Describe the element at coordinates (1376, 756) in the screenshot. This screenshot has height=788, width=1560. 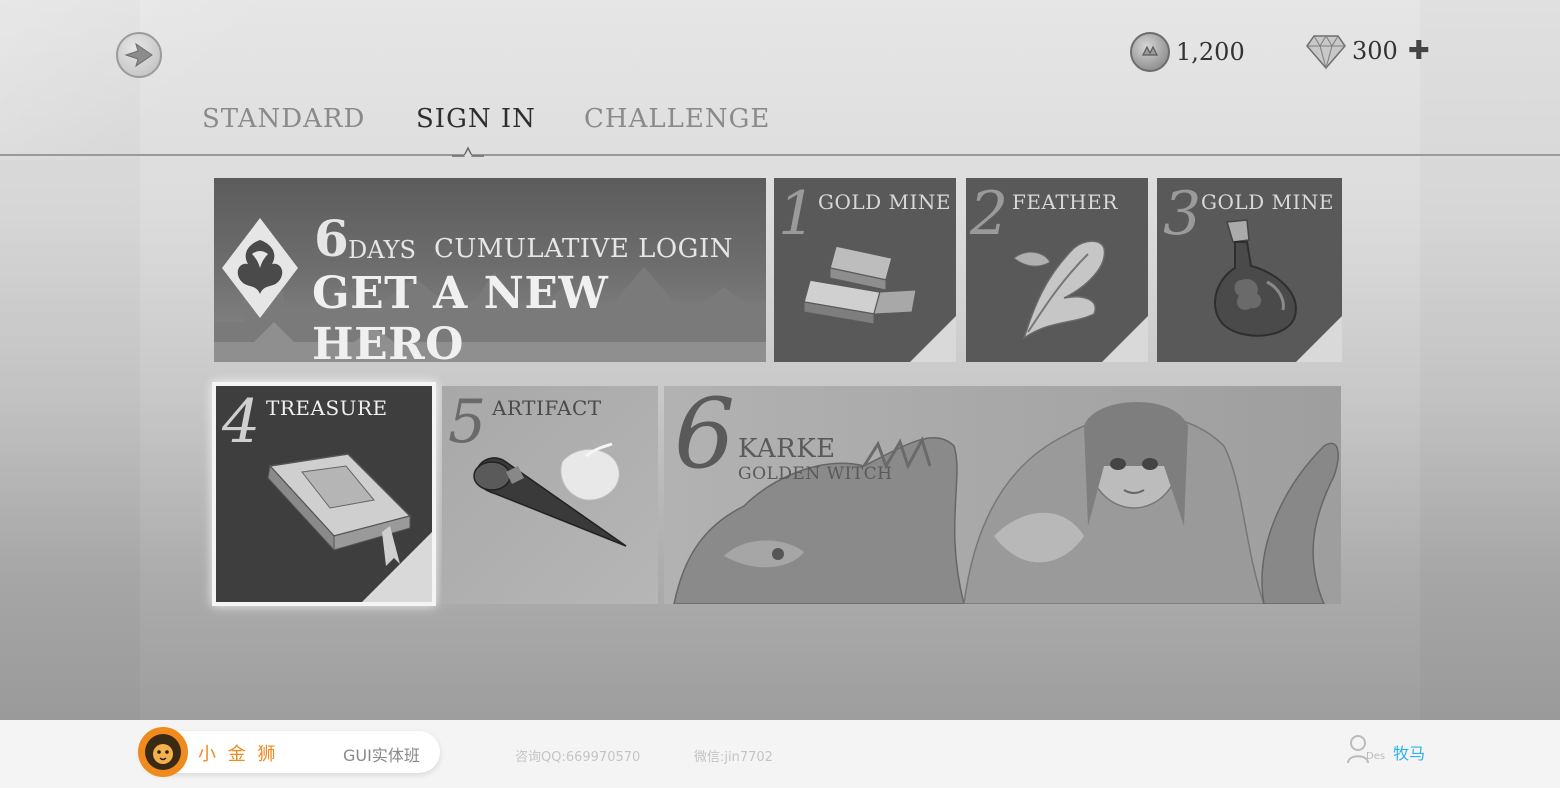
I see `author-tag: Des` at that location.